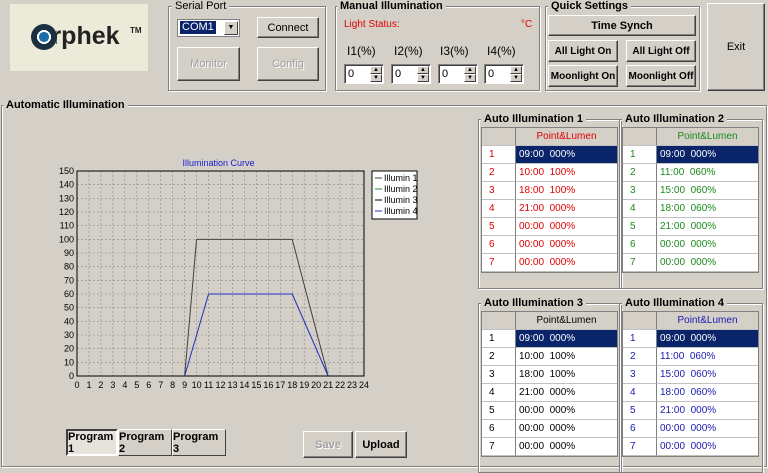 This screenshot has width=768, height=473. Describe the element at coordinates (304, 385) in the screenshot. I see `x-tick-label: 19` at that location.